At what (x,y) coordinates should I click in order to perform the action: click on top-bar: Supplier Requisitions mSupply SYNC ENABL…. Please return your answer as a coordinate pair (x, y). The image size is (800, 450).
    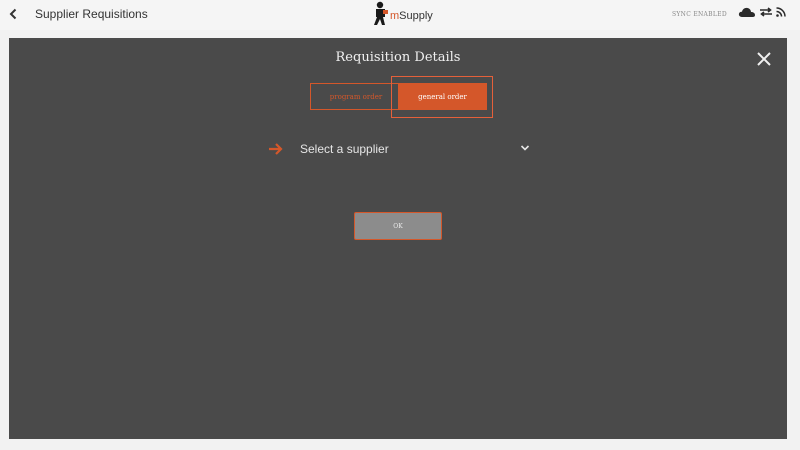
    Looking at the image, I should click on (400, 15).